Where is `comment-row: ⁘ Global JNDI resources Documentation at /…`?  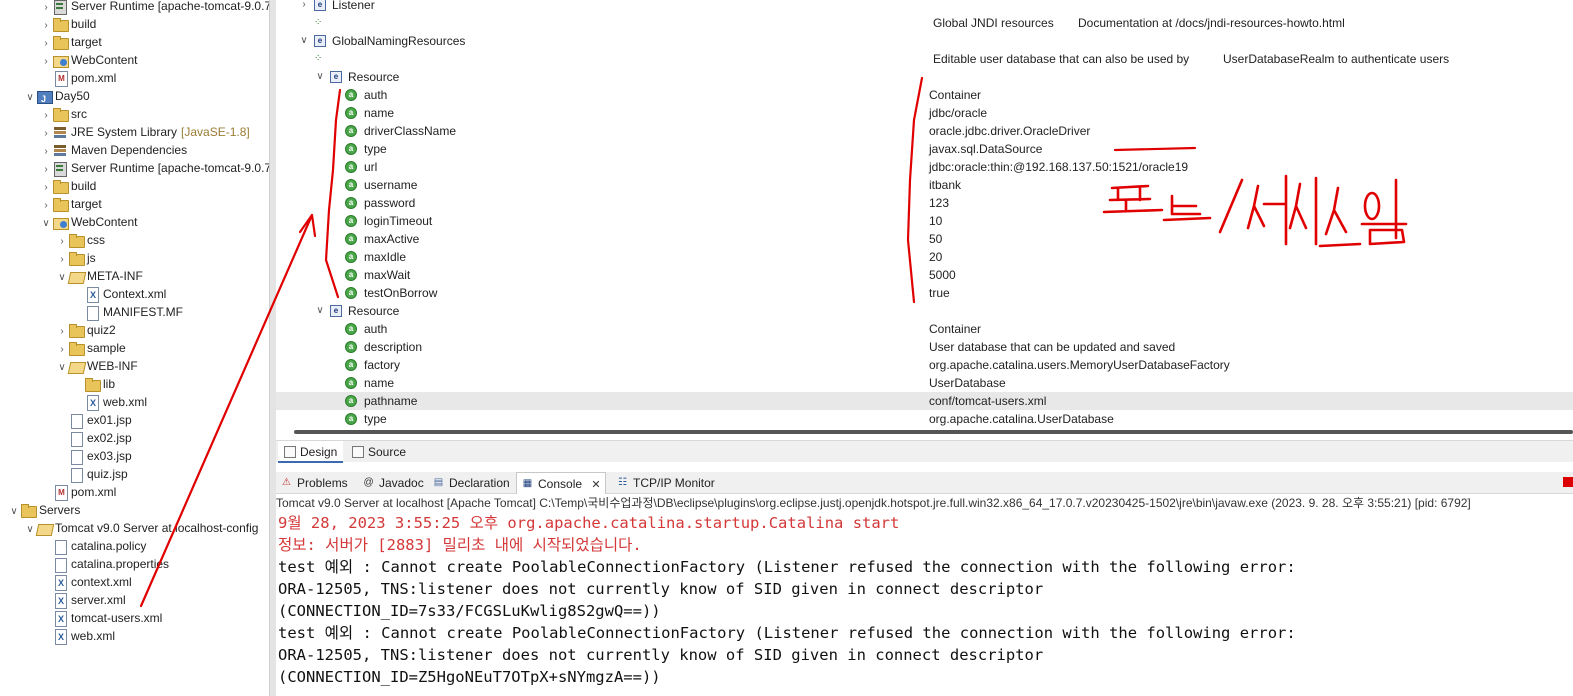 comment-row: ⁘ Global JNDI resources Documentation at /… is located at coordinates (924, 23).